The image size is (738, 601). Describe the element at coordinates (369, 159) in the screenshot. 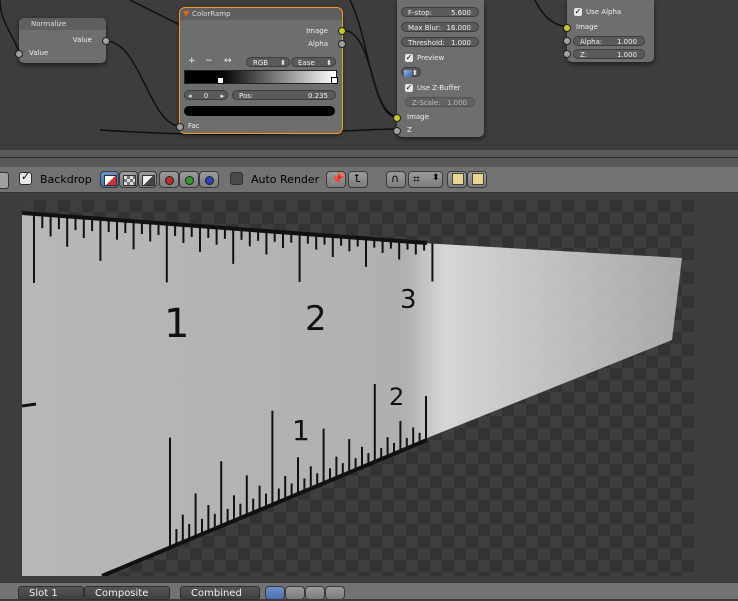

I see `area-divider` at that location.